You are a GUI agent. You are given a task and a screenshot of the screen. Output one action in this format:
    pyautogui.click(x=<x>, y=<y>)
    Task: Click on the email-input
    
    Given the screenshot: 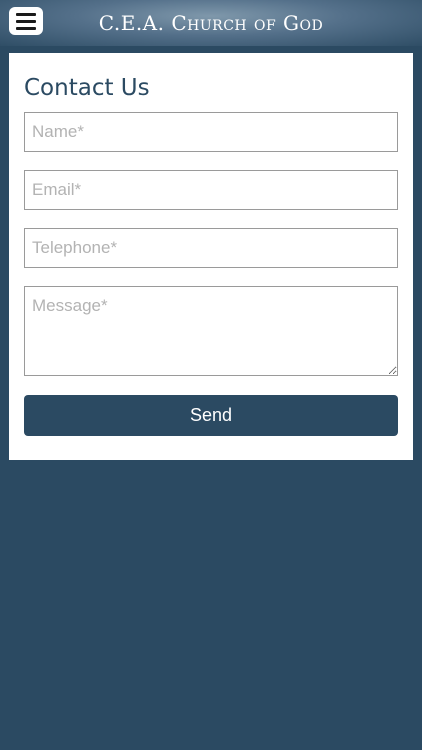 What is the action you would take?
    pyautogui.click(x=211, y=190)
    